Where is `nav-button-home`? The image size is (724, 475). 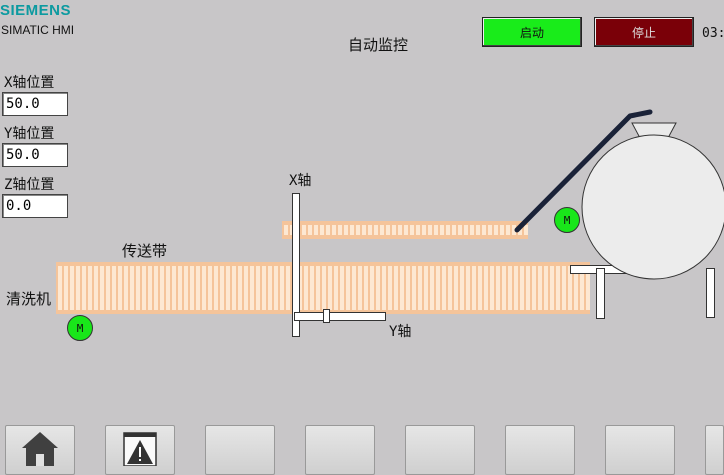 nav-button-home is located at coordinates (40, 450).